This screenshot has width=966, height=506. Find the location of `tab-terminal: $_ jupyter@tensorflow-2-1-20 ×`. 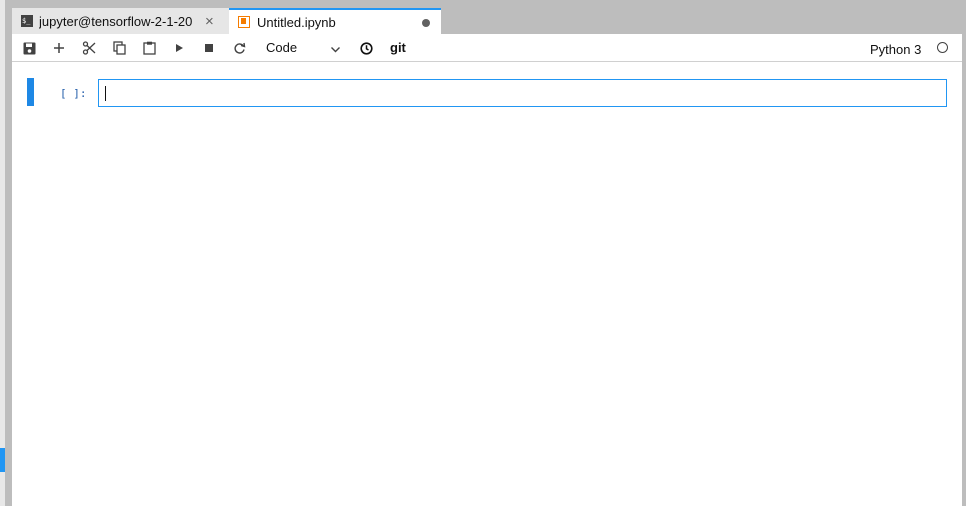

tab-terminal: $_ jupyter@tensorflow-2-1-20 × is located at coordinates (120, 21).